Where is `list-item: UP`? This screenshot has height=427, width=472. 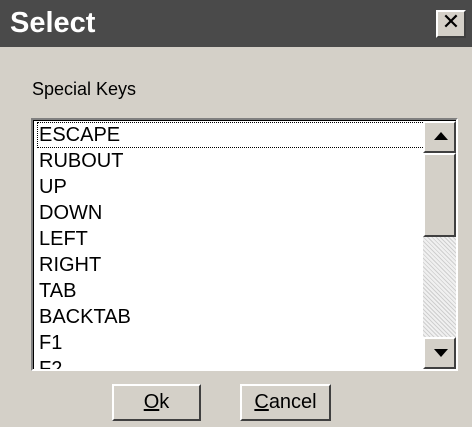
list-item: UP is located at coordinates (232, 187).